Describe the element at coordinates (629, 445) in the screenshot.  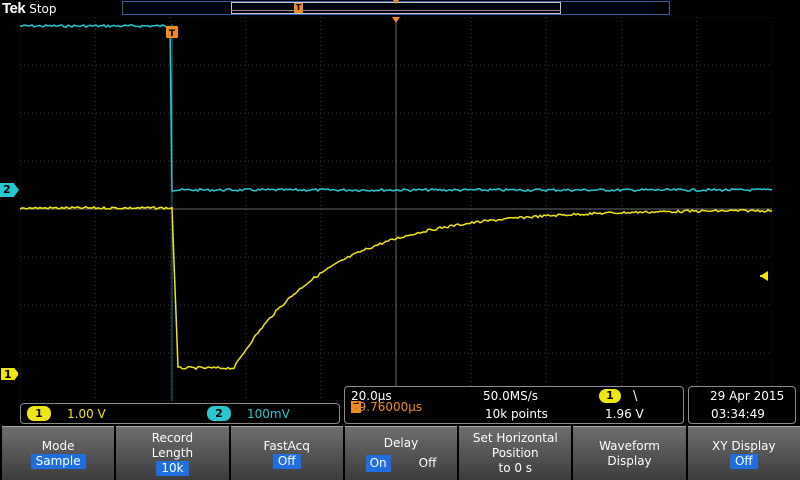
I see `waveform-display-label-1: Waveform` at that location.